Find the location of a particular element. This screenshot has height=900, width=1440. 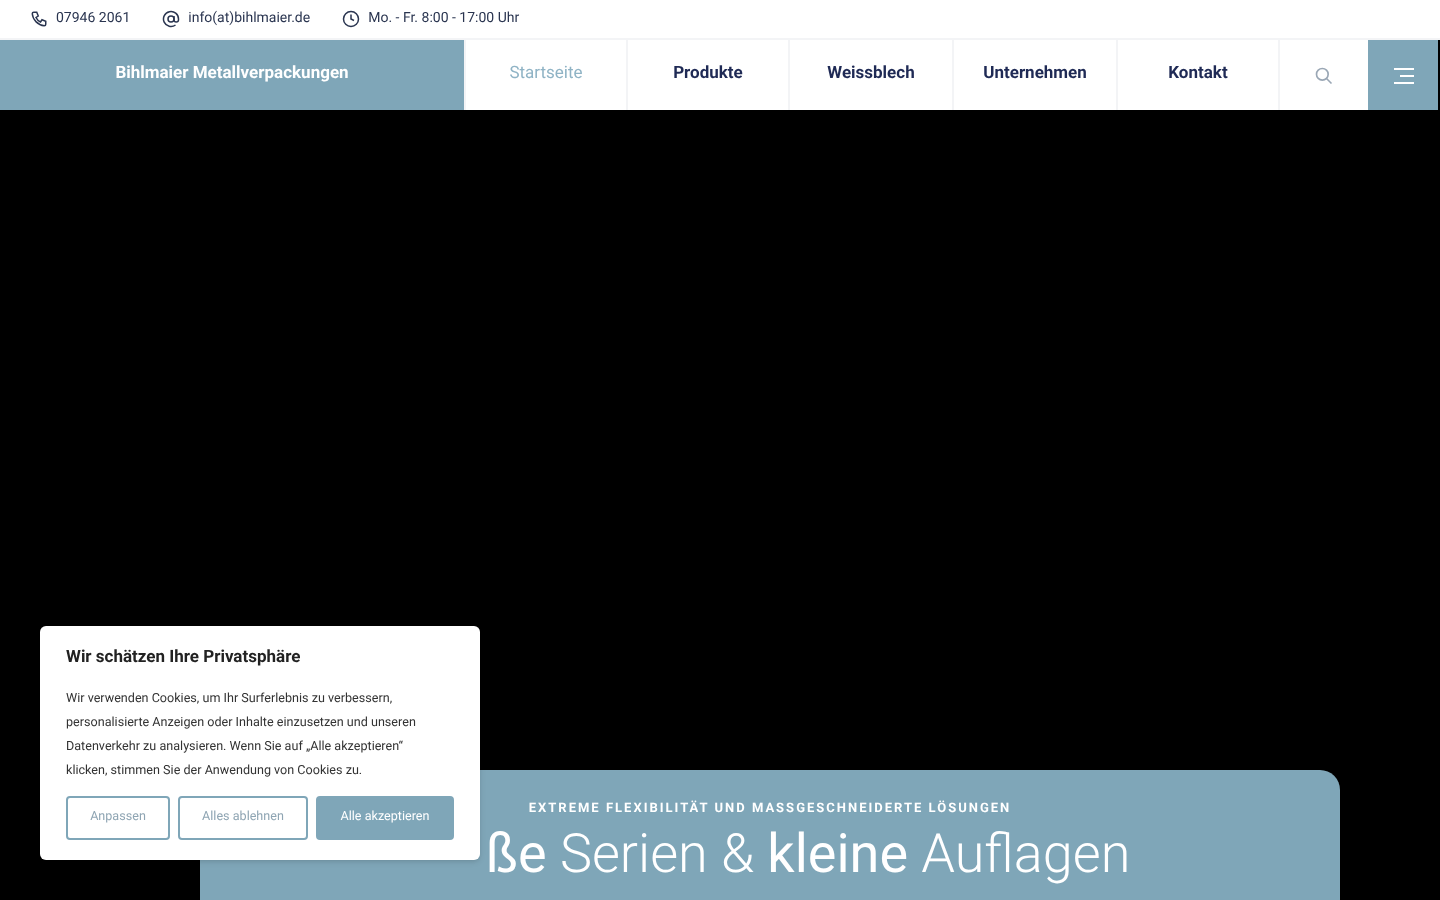

phone-icon is located at coordinates (39, 19).